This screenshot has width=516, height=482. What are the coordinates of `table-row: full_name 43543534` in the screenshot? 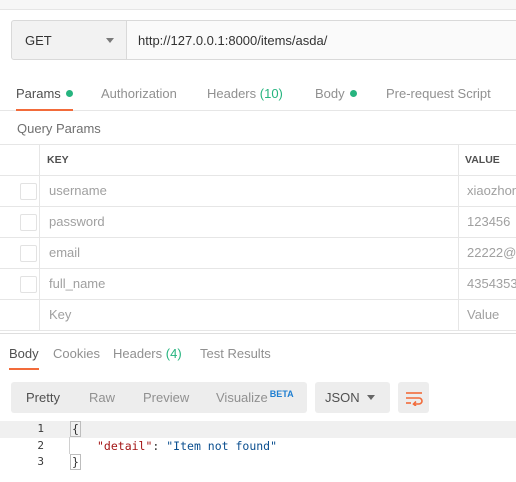 It's located at (258, 284).